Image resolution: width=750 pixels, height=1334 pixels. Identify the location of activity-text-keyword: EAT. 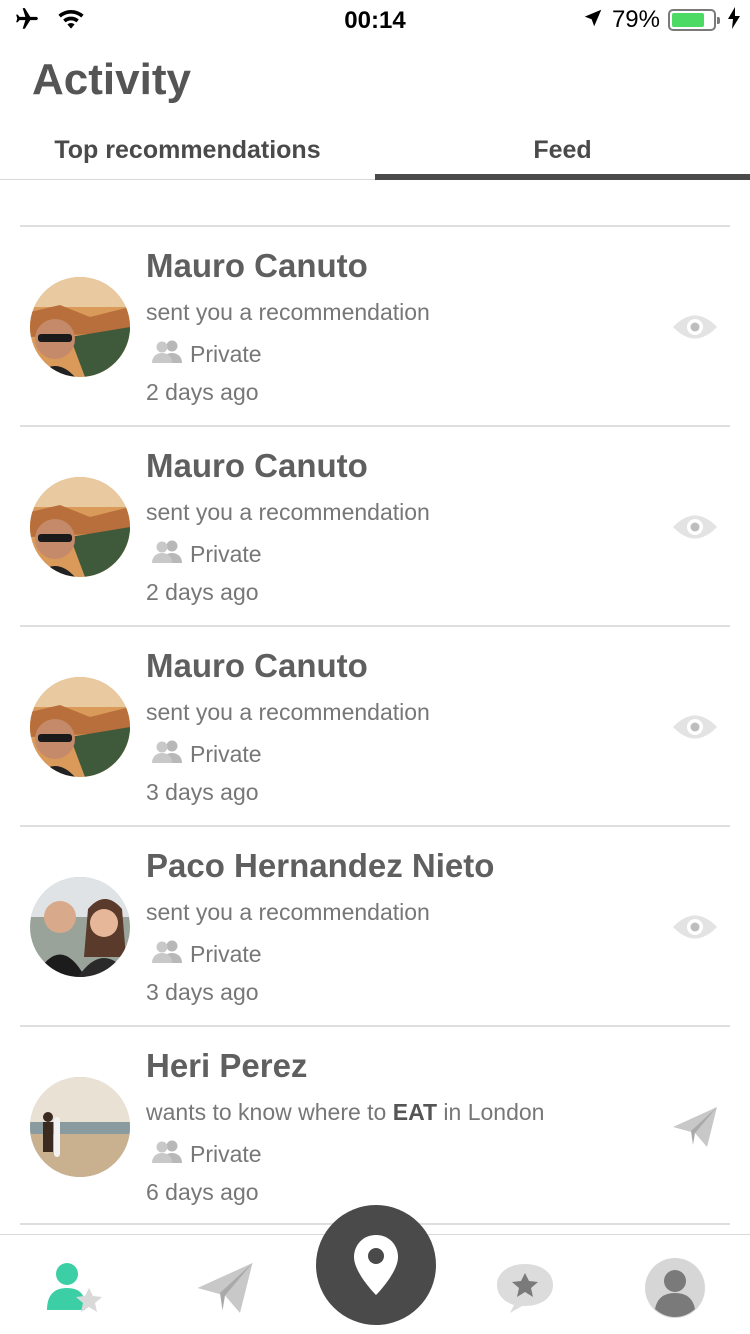
(415, 1112).